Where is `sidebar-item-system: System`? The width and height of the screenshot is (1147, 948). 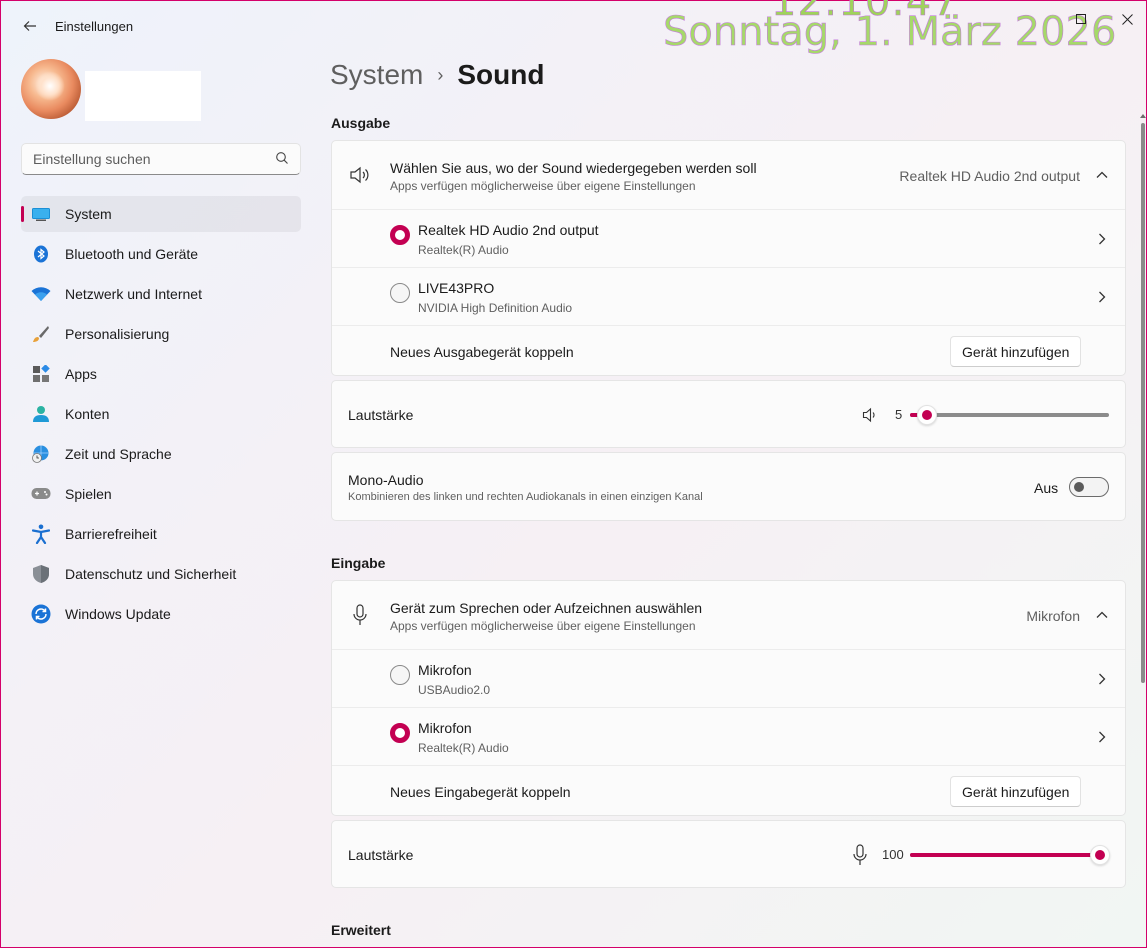
sidebar-item-system: System is located at coordinates (161, 214).